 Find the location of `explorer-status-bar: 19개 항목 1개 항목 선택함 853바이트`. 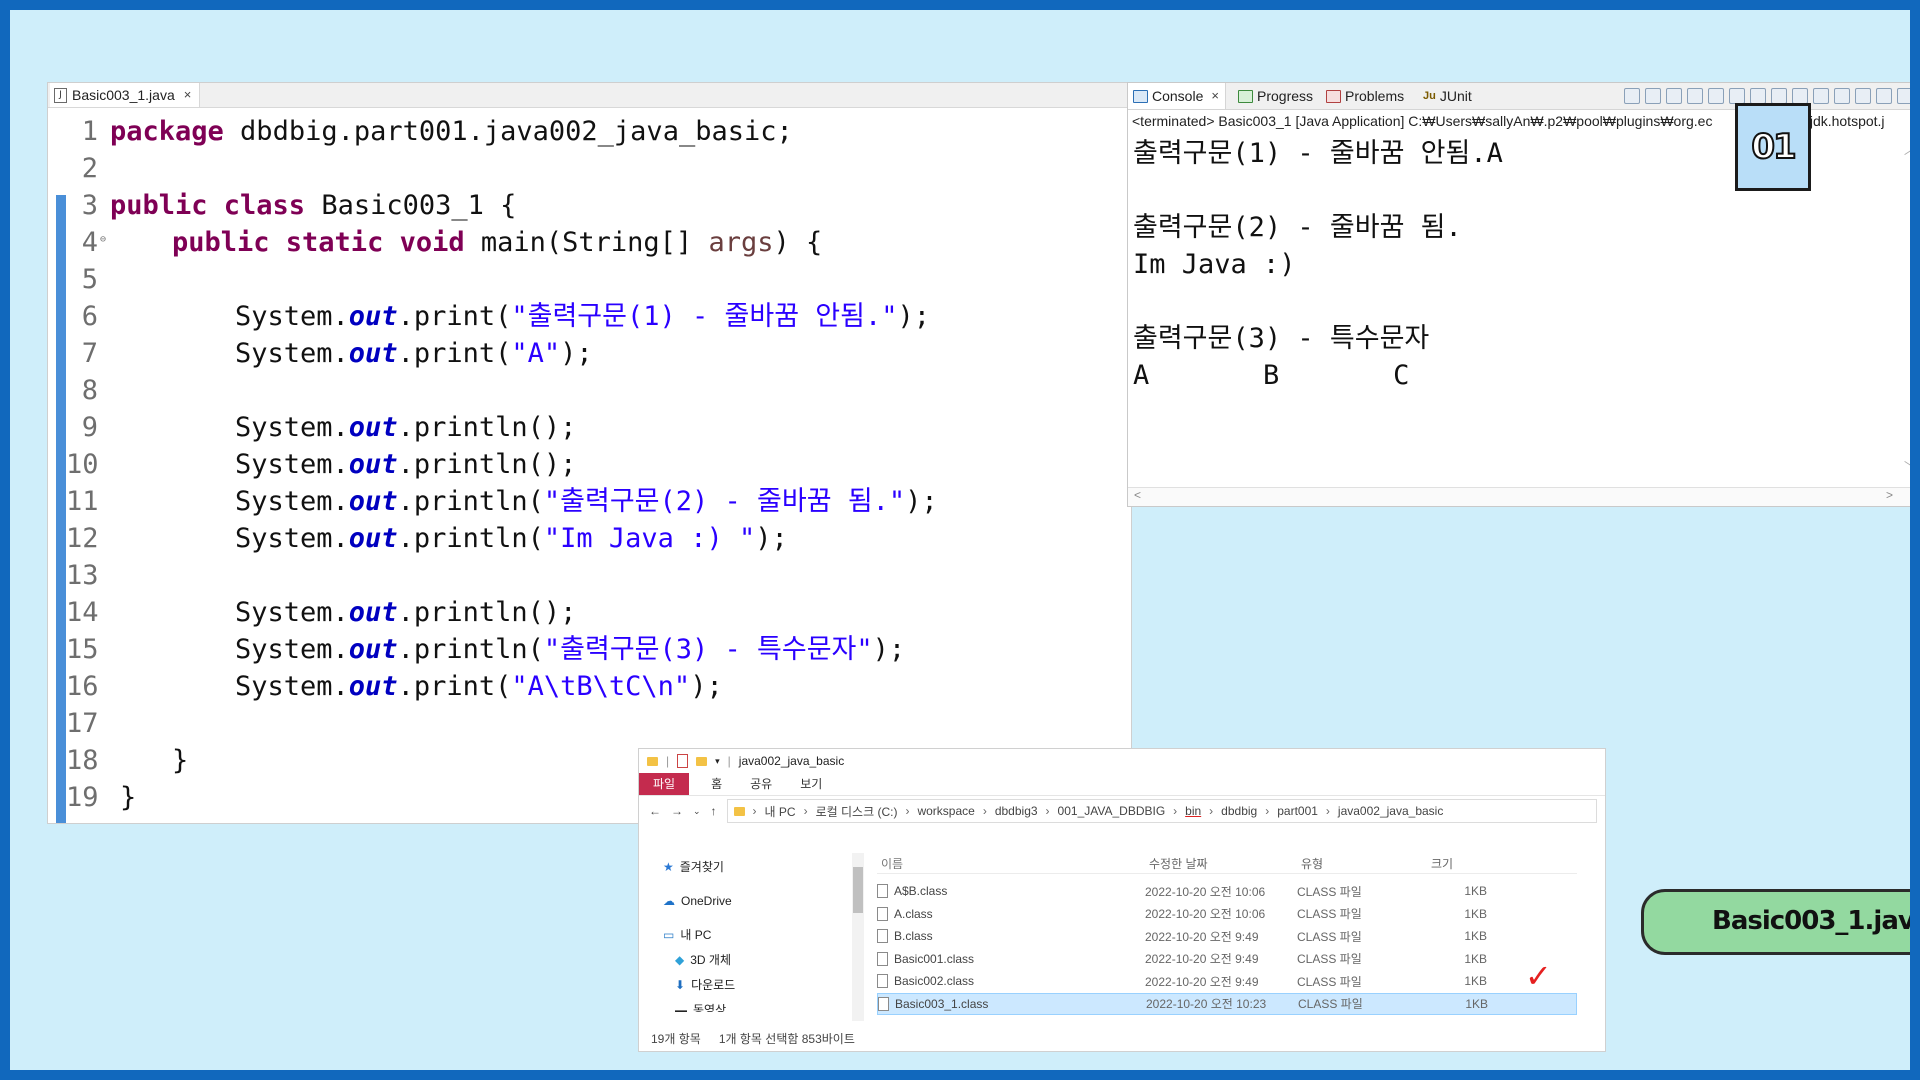

explorer-status-bar: 19개 항목 1개 항목 선택함 853바이트 is located at coordinates (753, 1038).